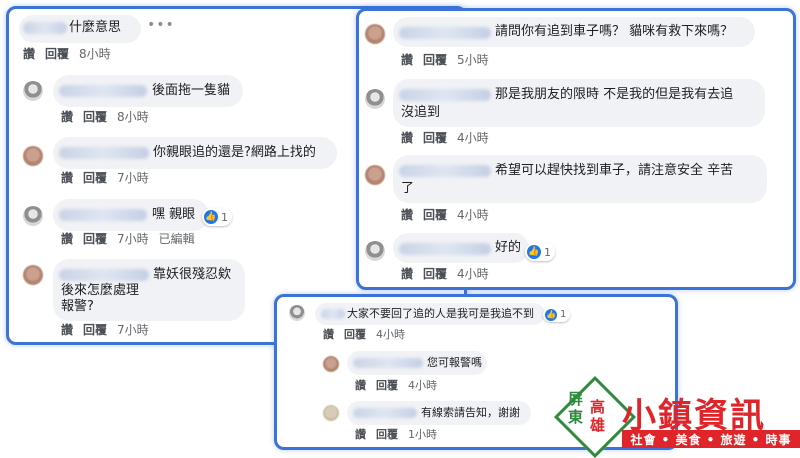  Describe the element at coordinates (191, 90) in the screenshot. I see `comment-text: 後面拖一隻貓` at that location.